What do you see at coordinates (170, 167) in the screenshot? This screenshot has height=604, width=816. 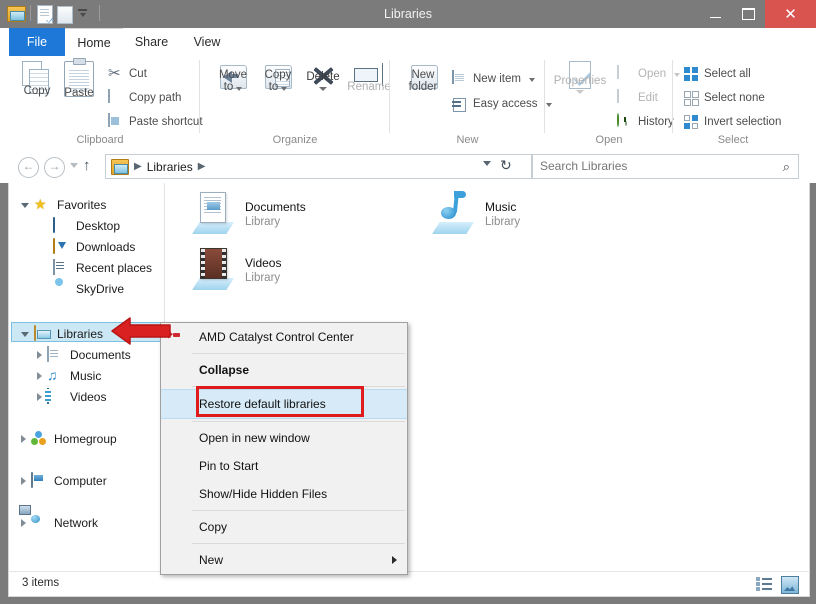 I see `breadcrumb-libraries: Libraries` at bounding box center [170, 167].